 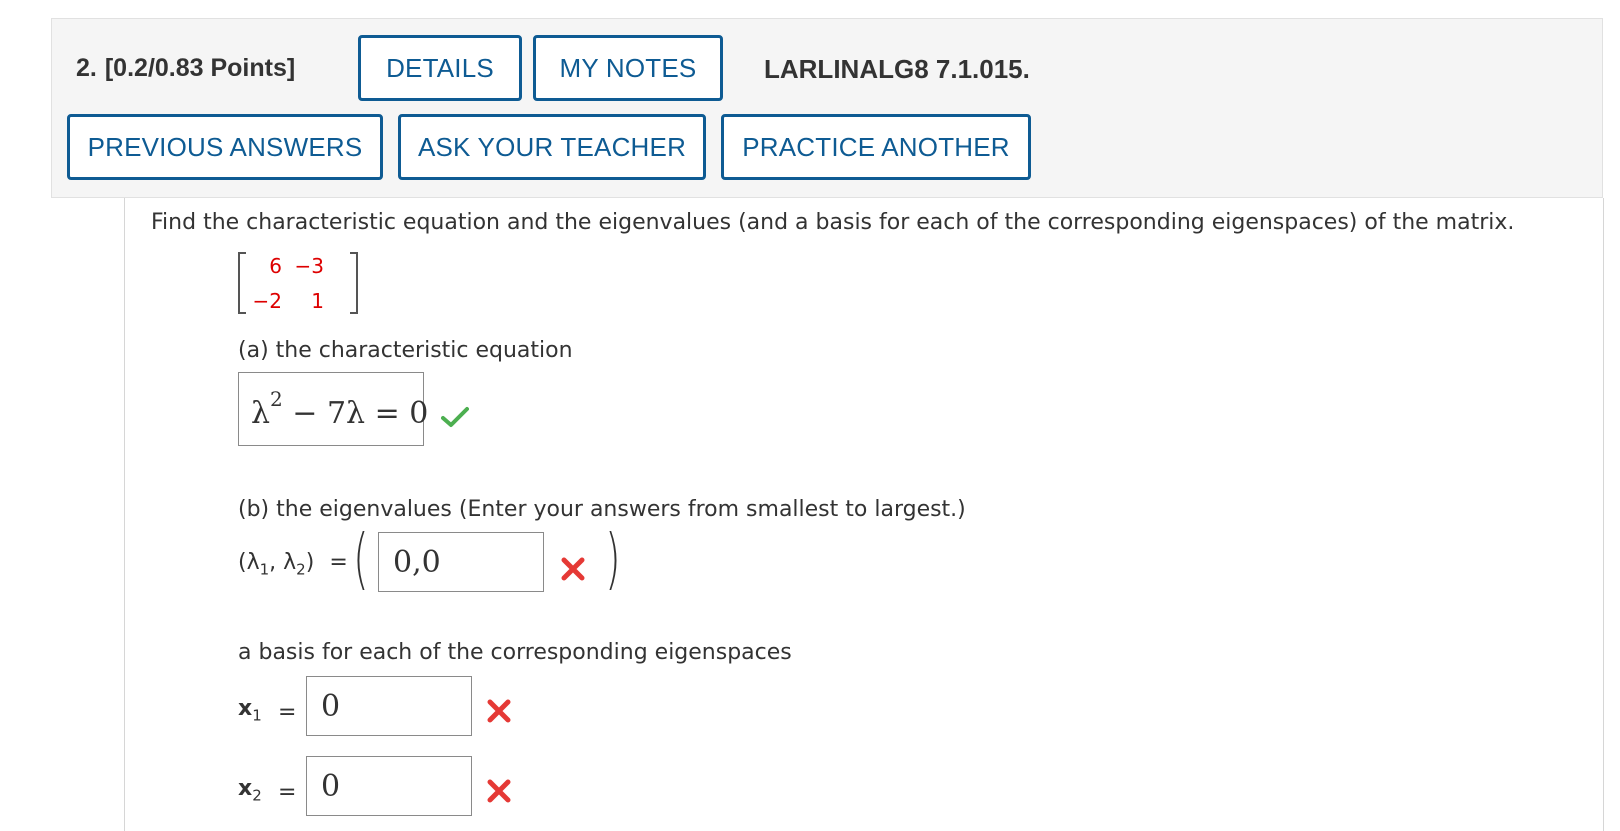 I want to click on practice-another-button-label: PRACTICE ANOTHER, so click(x=876, y=146).